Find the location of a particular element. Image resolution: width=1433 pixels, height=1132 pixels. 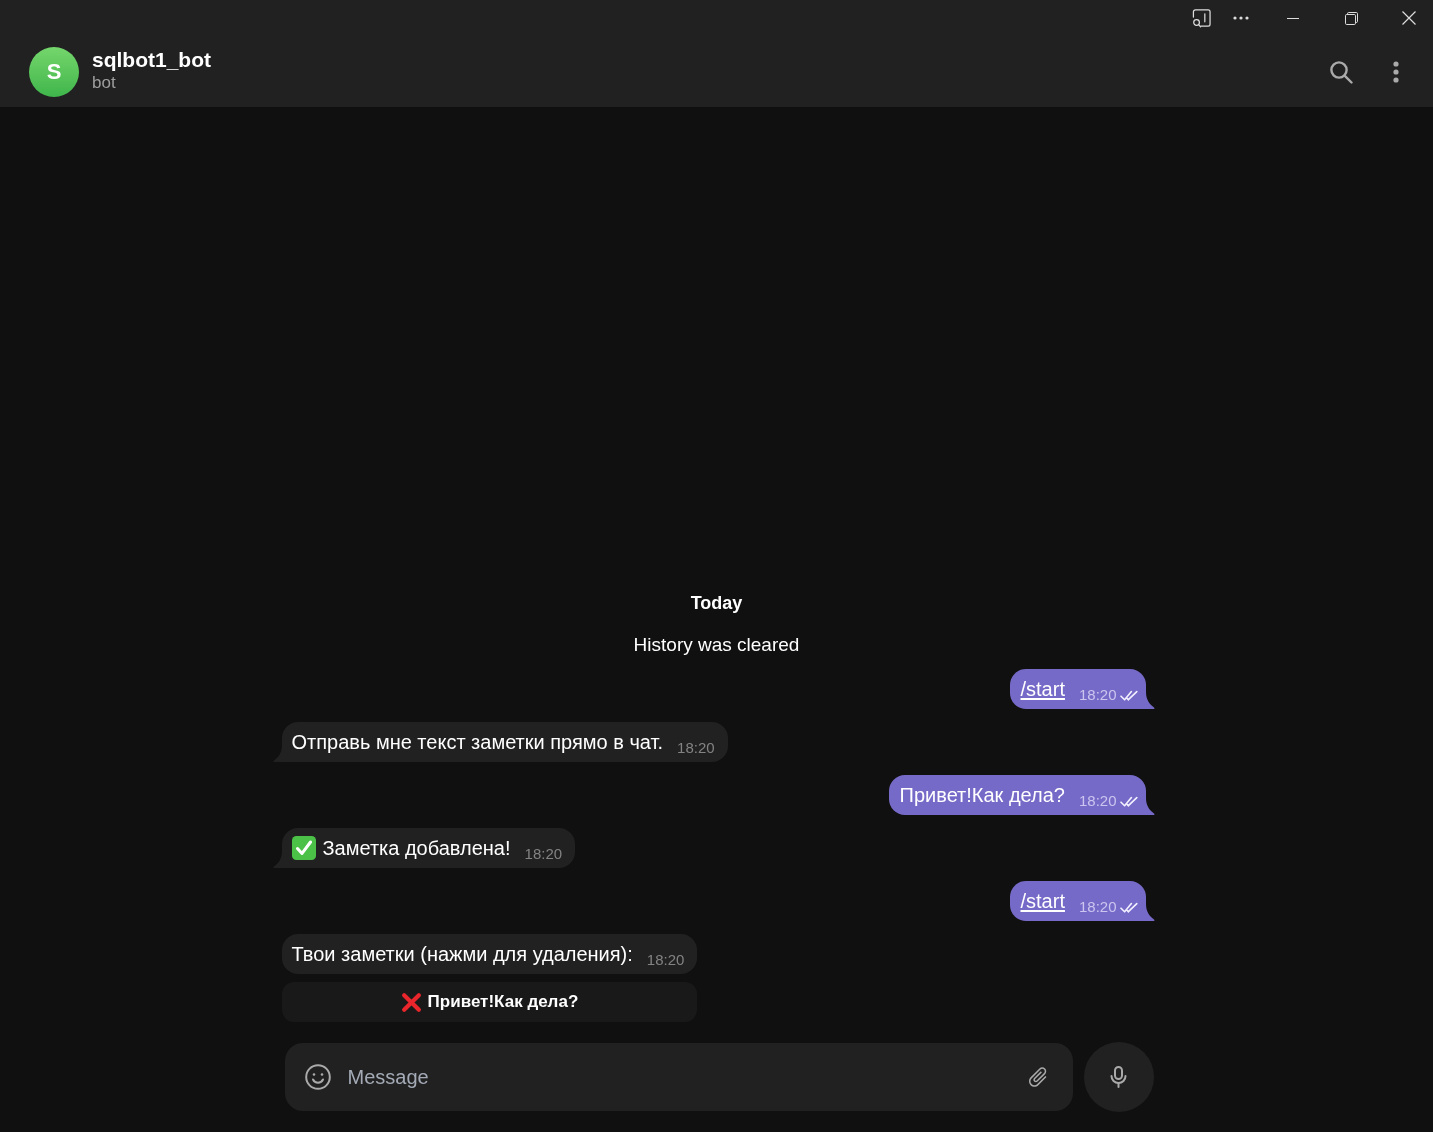

message-text: Заметка добавлена! is located at coordinates (416, 848).